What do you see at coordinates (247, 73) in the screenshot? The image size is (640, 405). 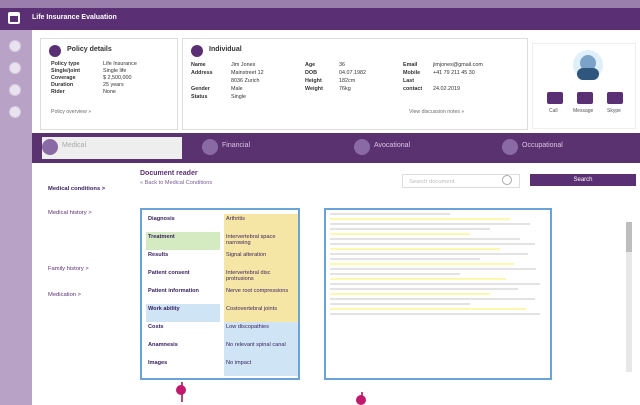 I see `address-line1: Mainstreet 12` at bounding box center [247, 73].